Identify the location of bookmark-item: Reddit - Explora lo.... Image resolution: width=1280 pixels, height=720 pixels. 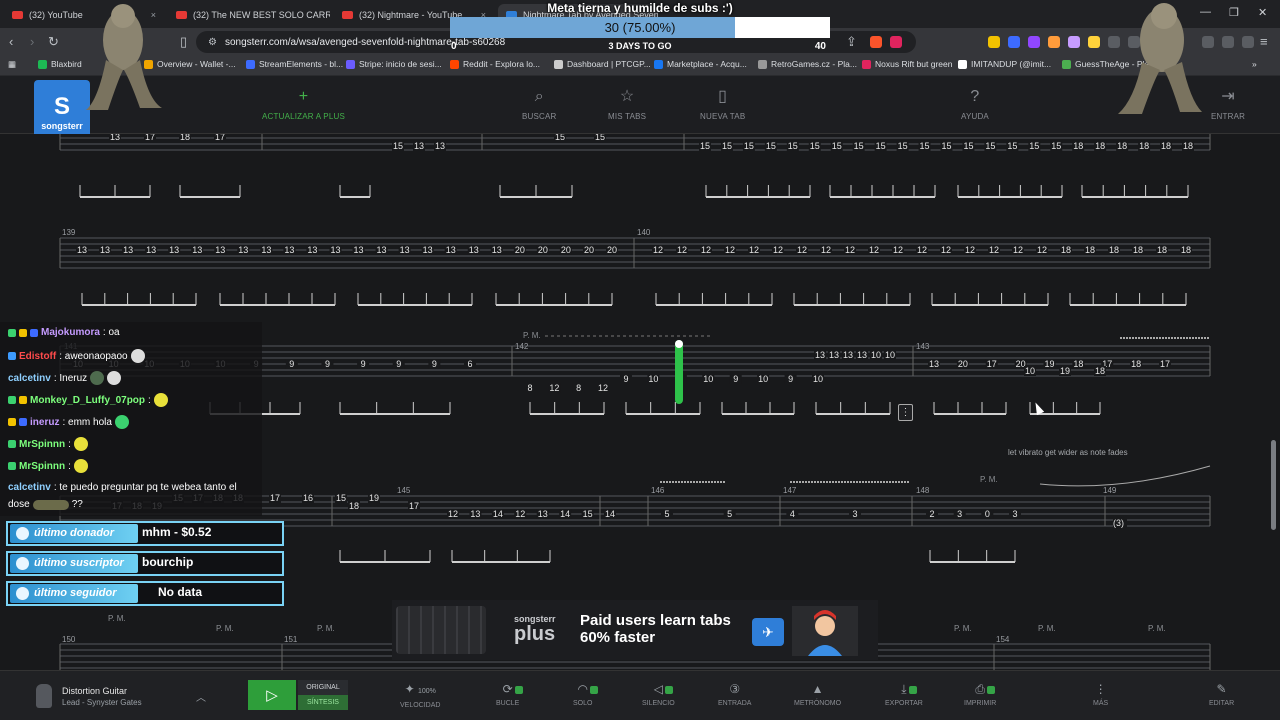
(495, 64).